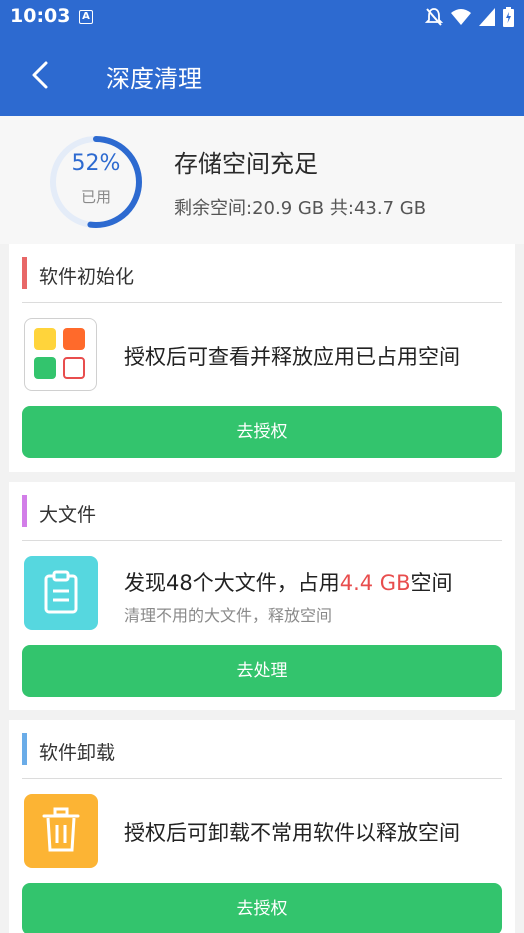  I want to click on storage-summary: 52% 已用 存储空间充足 剩余空间:20.9 GB 共:43.7 GB, so click(262, 180).